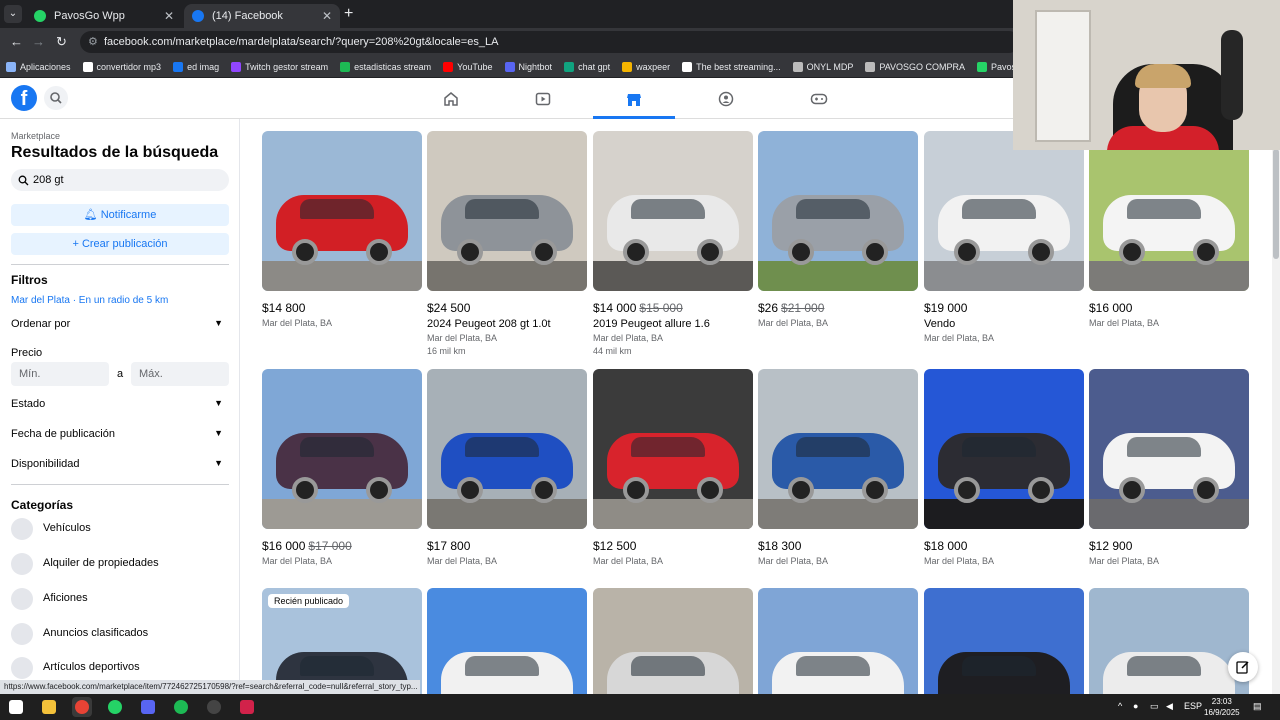  What do you see at coordinates (82, 707) in the screenshot?
I see `chrome-icon` at bounding box center [82, 707].